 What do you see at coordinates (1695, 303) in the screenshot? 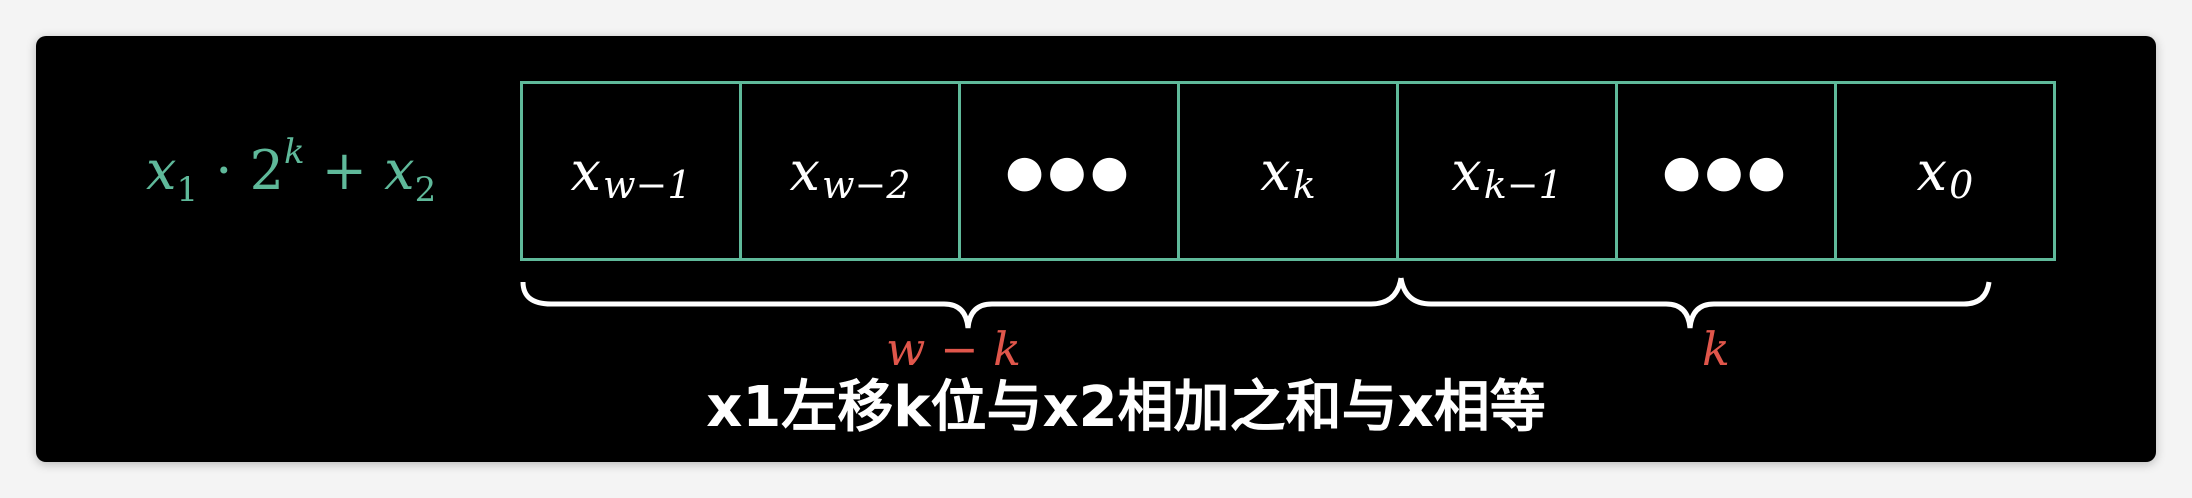
I see `right-brace` at bounding box center [1695, 303].